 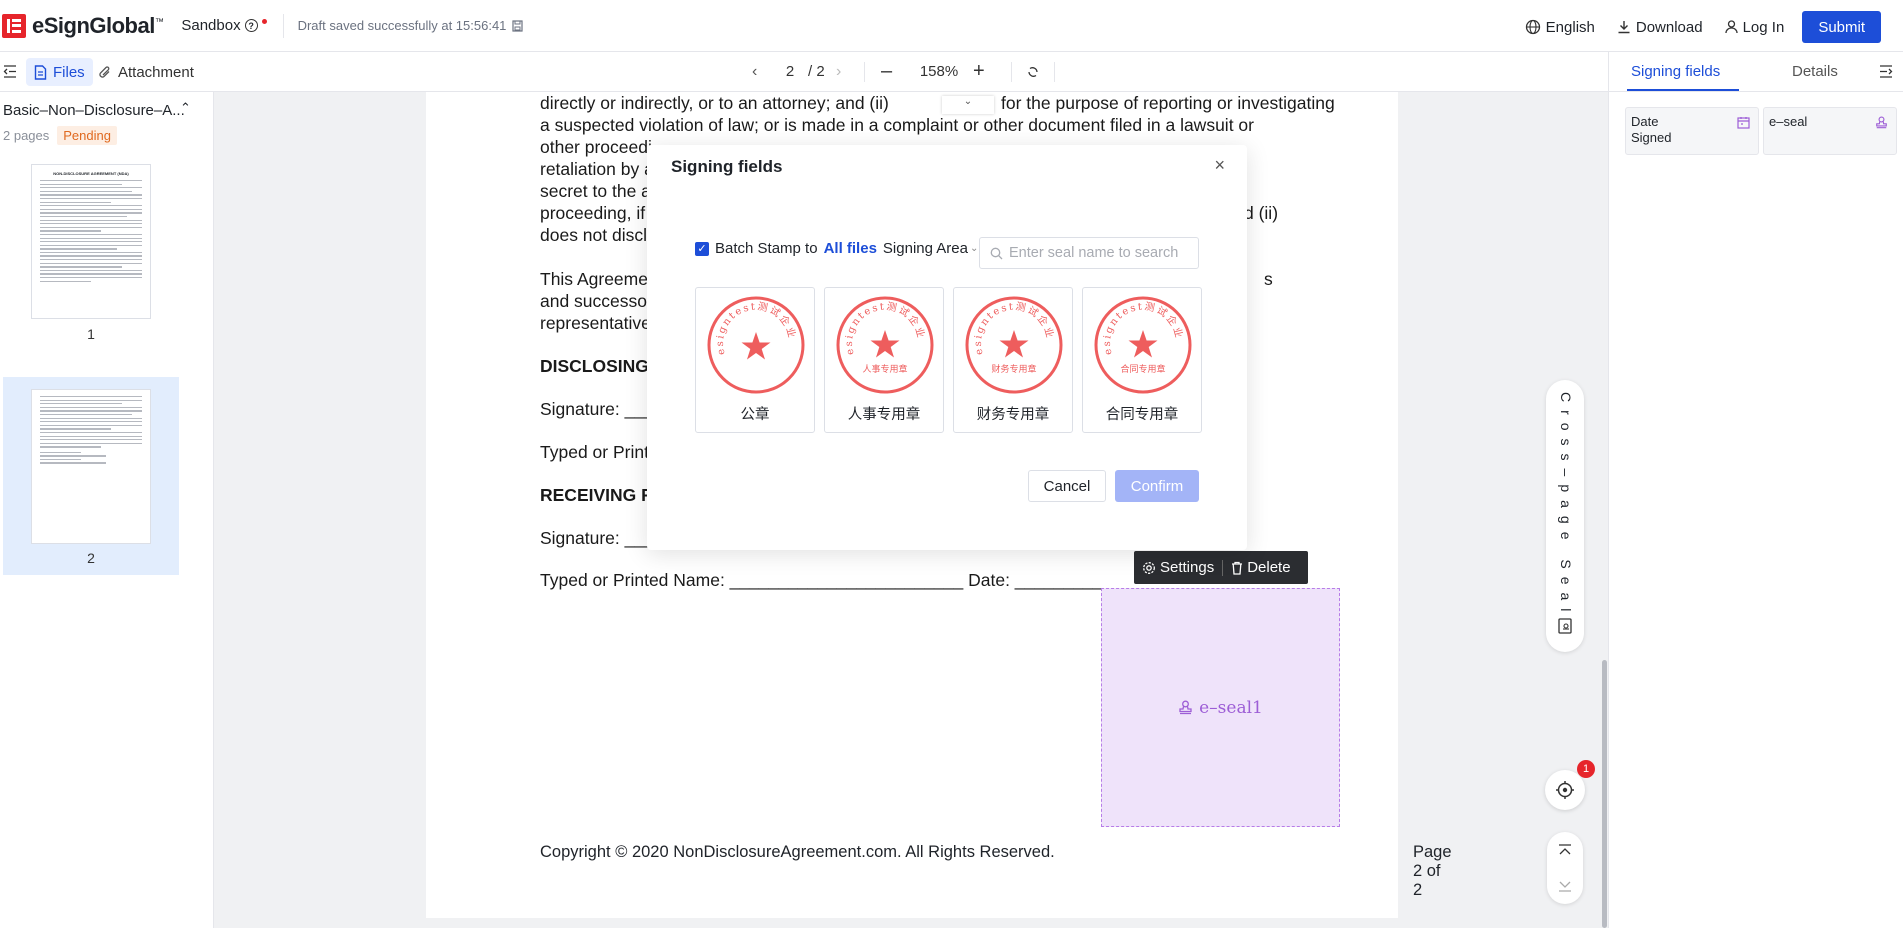 I want to click on chevron-up-icon: ⌃, so click(x=185, y=108).